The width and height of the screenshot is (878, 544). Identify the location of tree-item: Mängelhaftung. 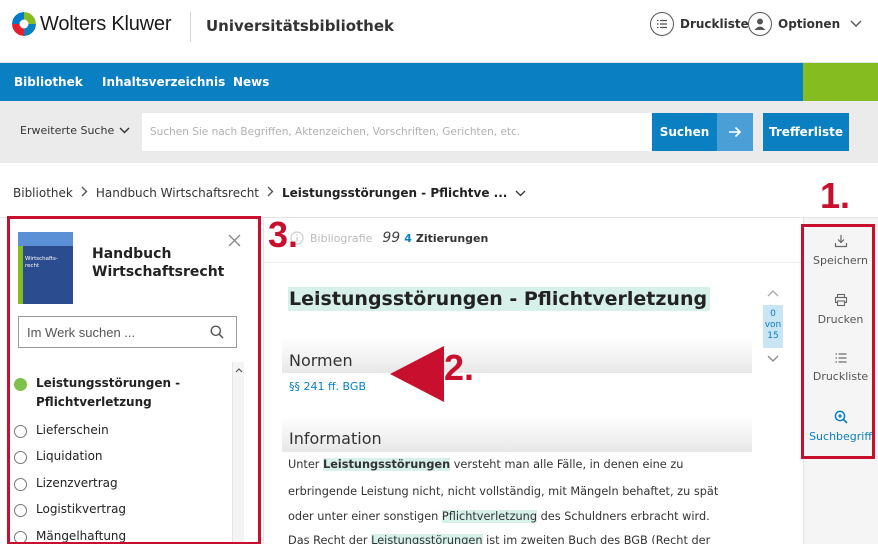
(70, 536).